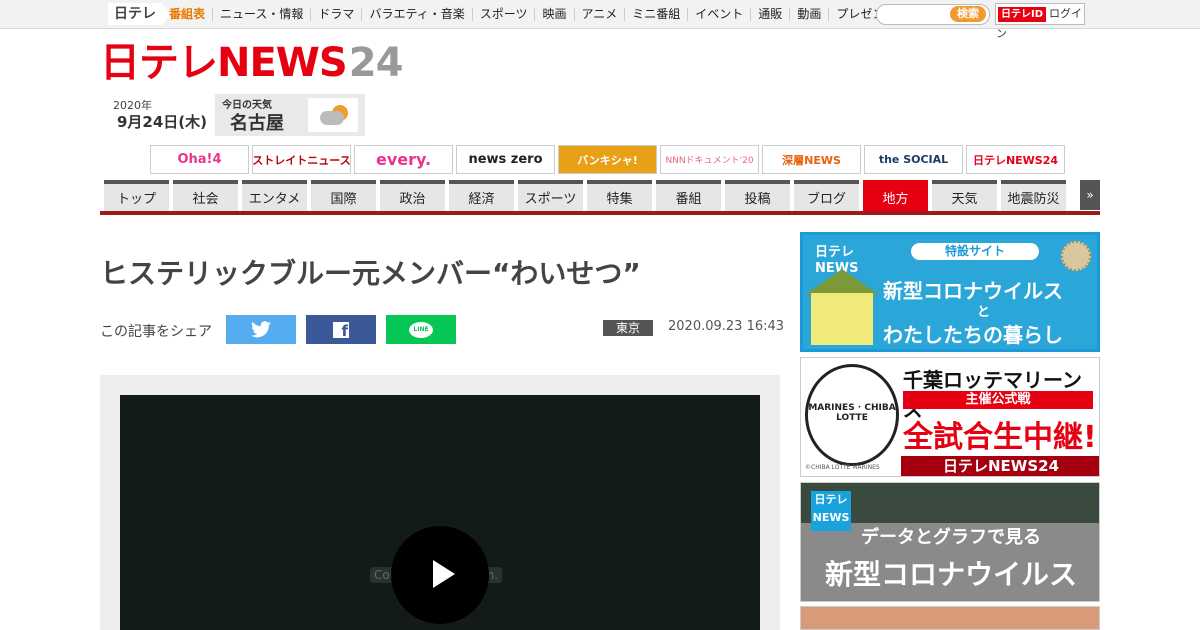 This screenshot has width=1200, height=630. What do you see at coordinates (895, 195) in the screenshot?
I see `tab-local: 地方` at bounding box center [895, 195].